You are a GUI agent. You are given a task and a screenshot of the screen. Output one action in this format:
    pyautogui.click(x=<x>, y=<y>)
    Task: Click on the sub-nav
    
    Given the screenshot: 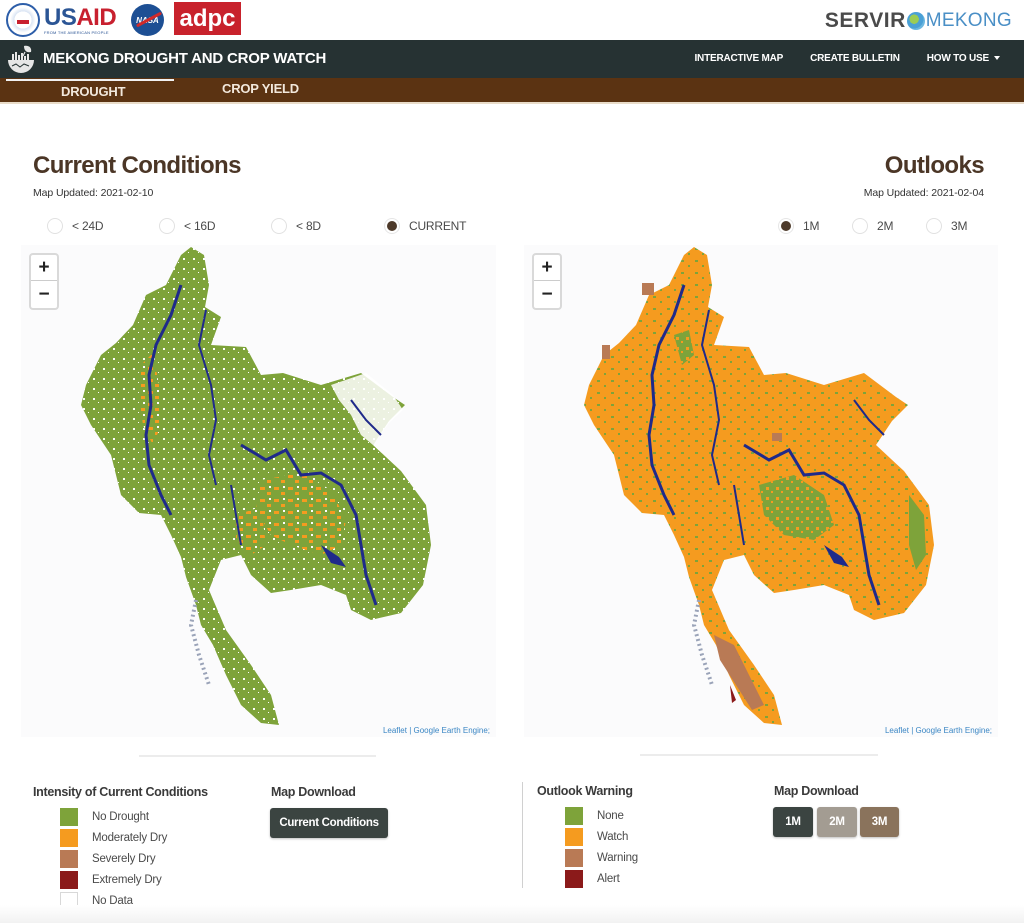 What is the action you would take?
    pyautogui.click(x=512, y=90)
    